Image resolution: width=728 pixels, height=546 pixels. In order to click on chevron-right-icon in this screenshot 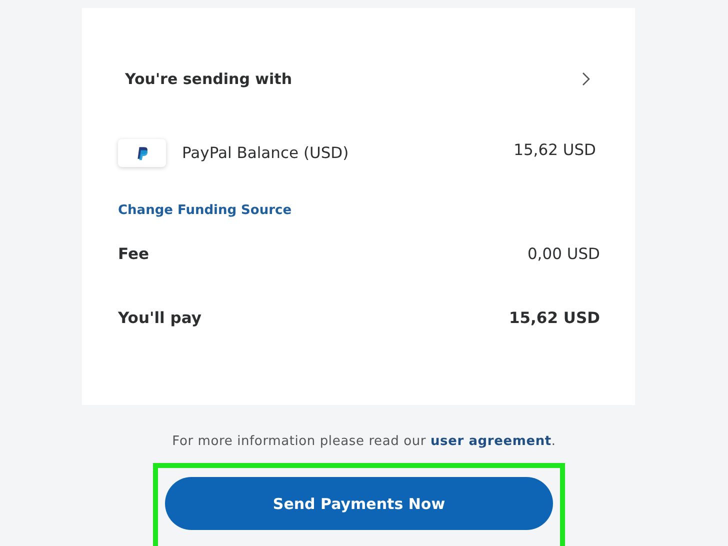, I will do `click(586, 79)`.